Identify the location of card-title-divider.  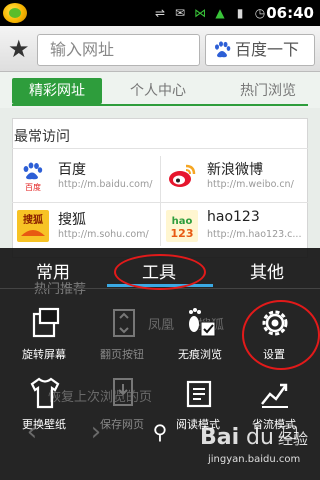
(160, 148).